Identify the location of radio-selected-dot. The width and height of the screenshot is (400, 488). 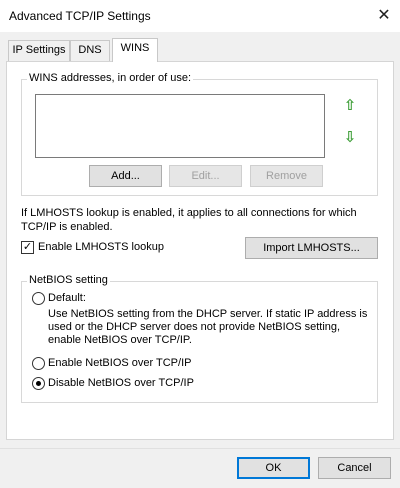
(38, 383).